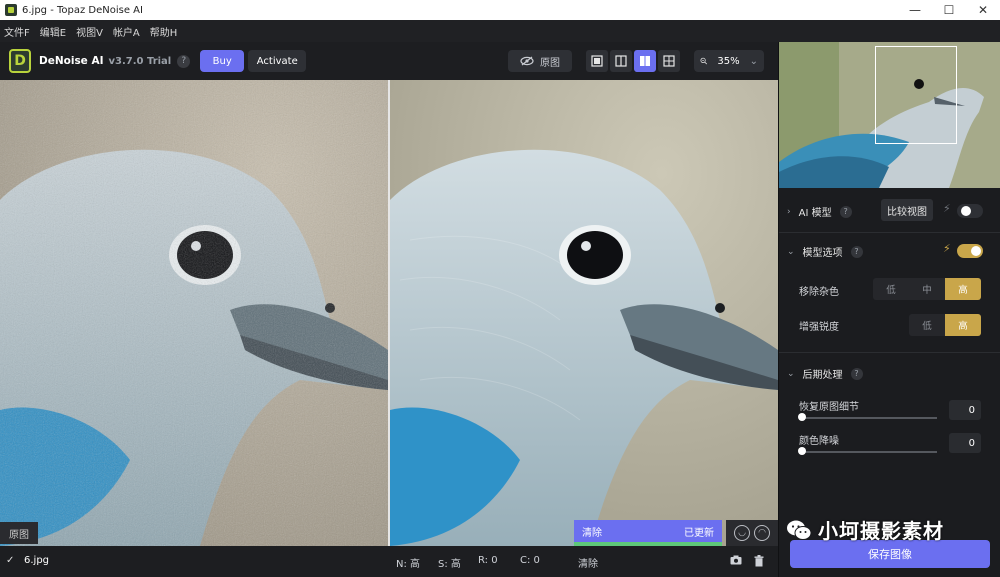  I want to click on frown-icon: ◠, so click(762, 533).